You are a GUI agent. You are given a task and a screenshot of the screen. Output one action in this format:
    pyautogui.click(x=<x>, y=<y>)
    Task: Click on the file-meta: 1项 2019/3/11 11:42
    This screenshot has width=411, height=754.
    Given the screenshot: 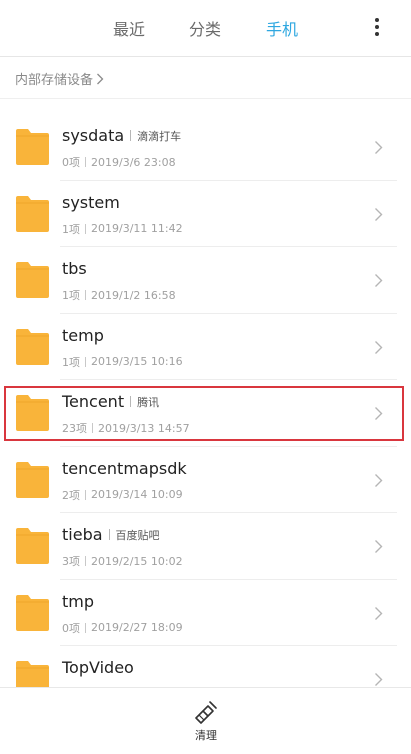 What is the action you would take?
    pyautogui.click(x=122, y=229)
    